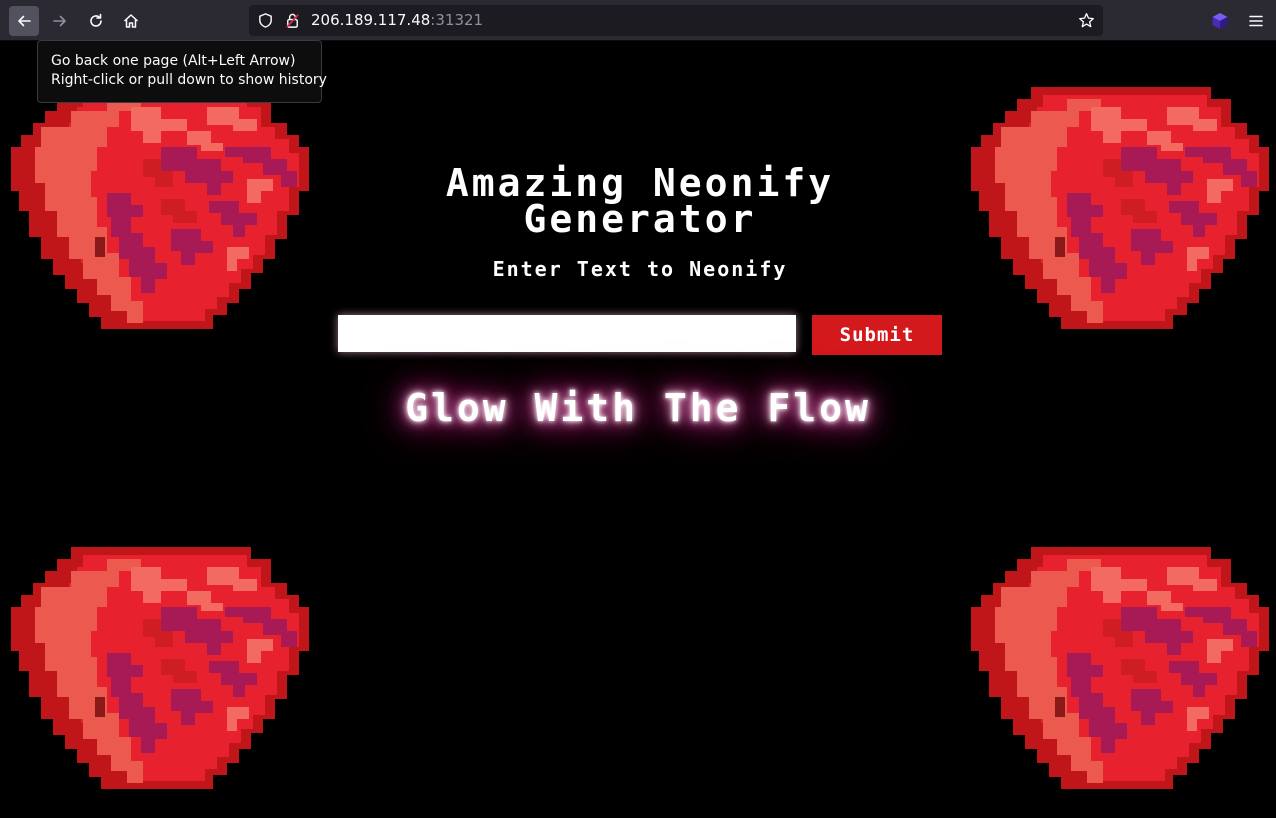  I want to click on home-button, so click(131, 21).